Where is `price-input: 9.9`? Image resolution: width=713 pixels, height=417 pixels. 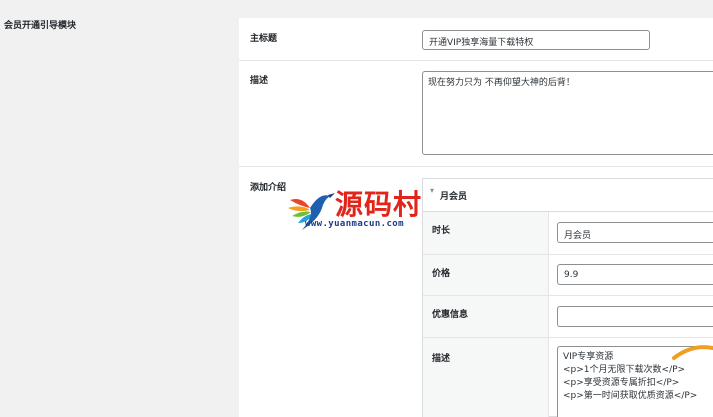
price-input: 9.9 is located at coordinates (635, 274).